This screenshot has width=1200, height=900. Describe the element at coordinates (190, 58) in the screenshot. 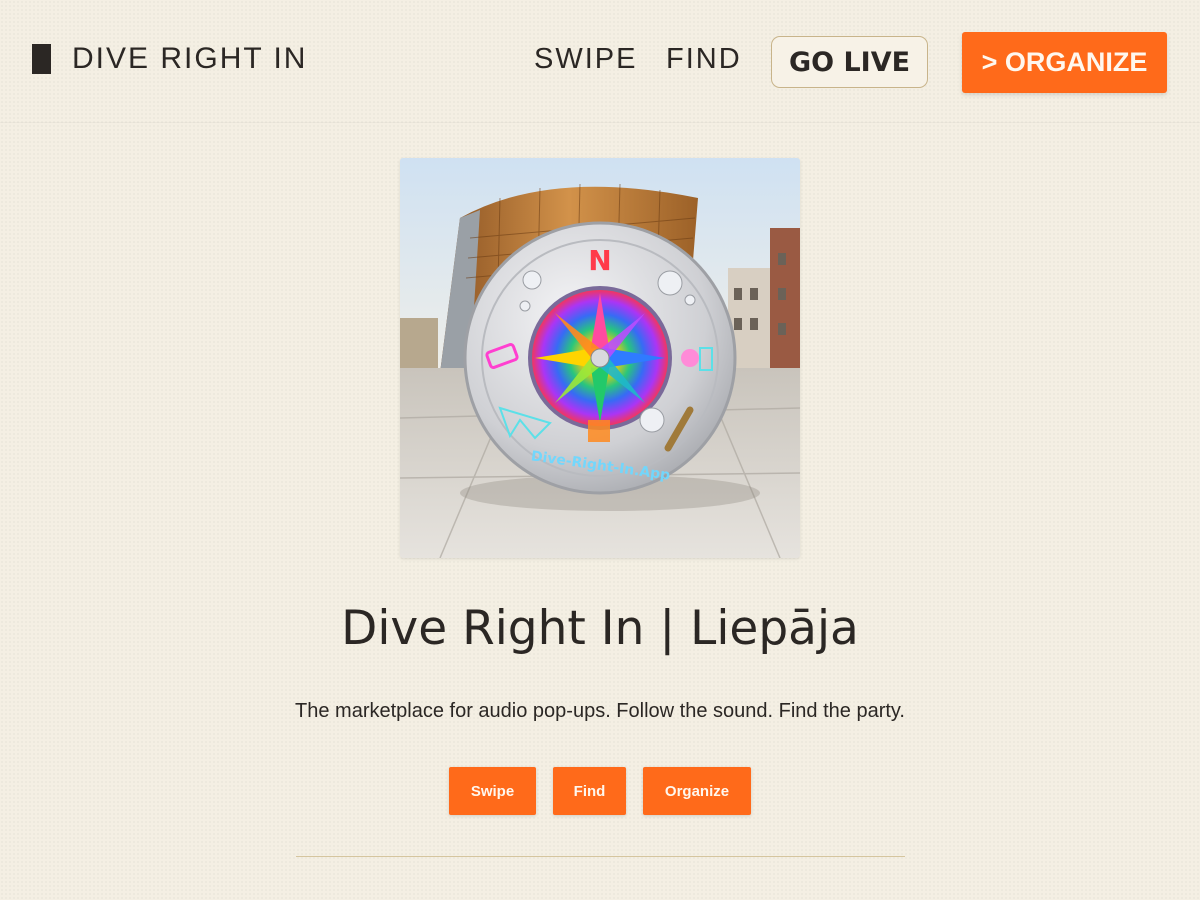

I see `brand-name: DIVE RIGHT IN` at that location.